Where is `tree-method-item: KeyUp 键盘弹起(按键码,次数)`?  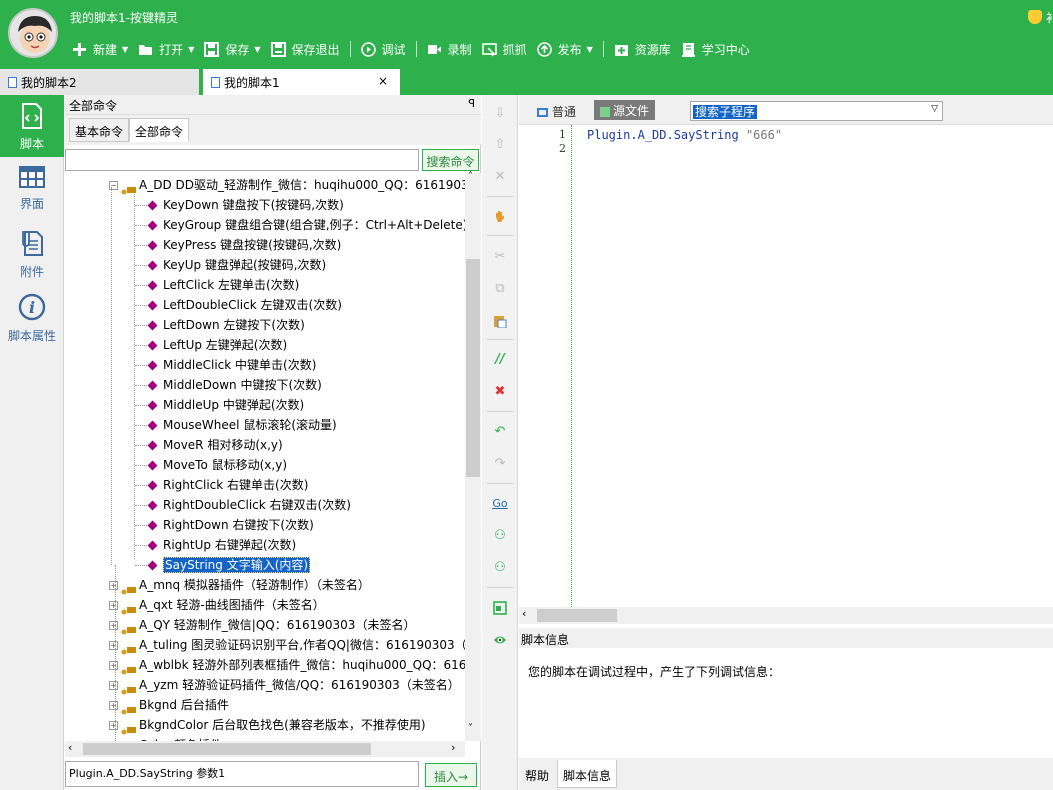
tree-method-item: KeyUp 键盘弹起(按键码,次数) is located at coordinates (236, 265).